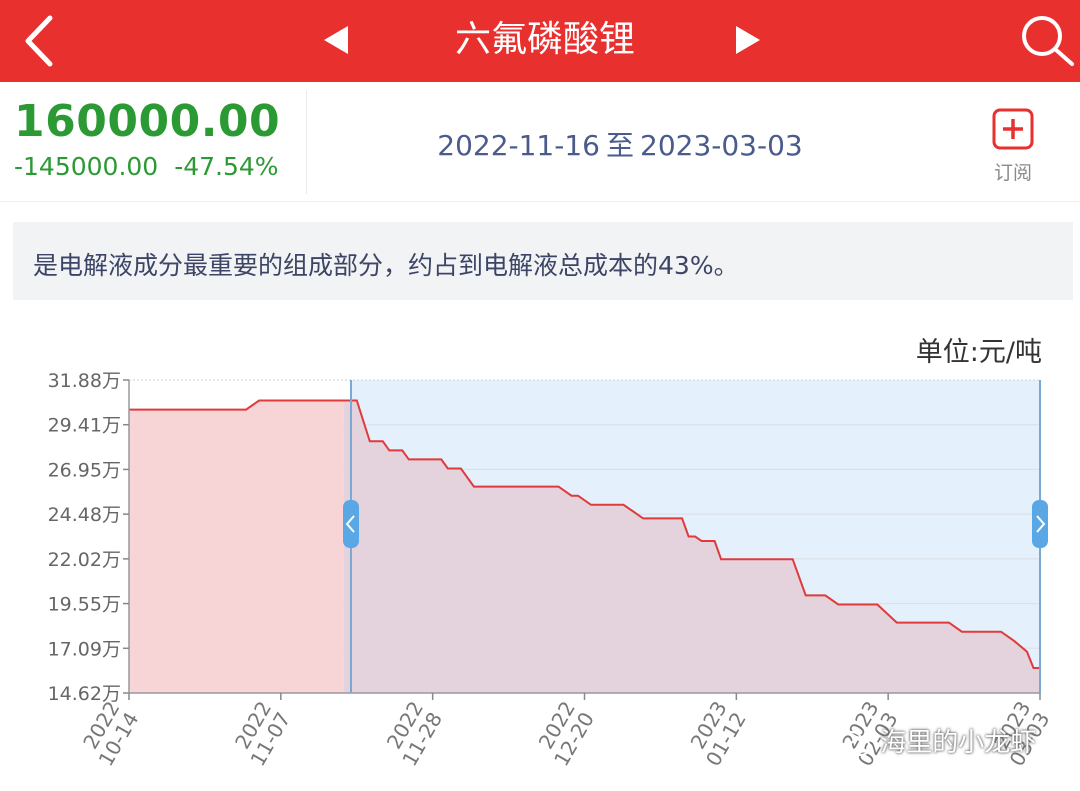 The width and height of the screenshot is (1080, 791). What do you see at coordinates (147, 121) in the screenshot?
I see `current-price: 160000.00` at bounding box center [147, 121].